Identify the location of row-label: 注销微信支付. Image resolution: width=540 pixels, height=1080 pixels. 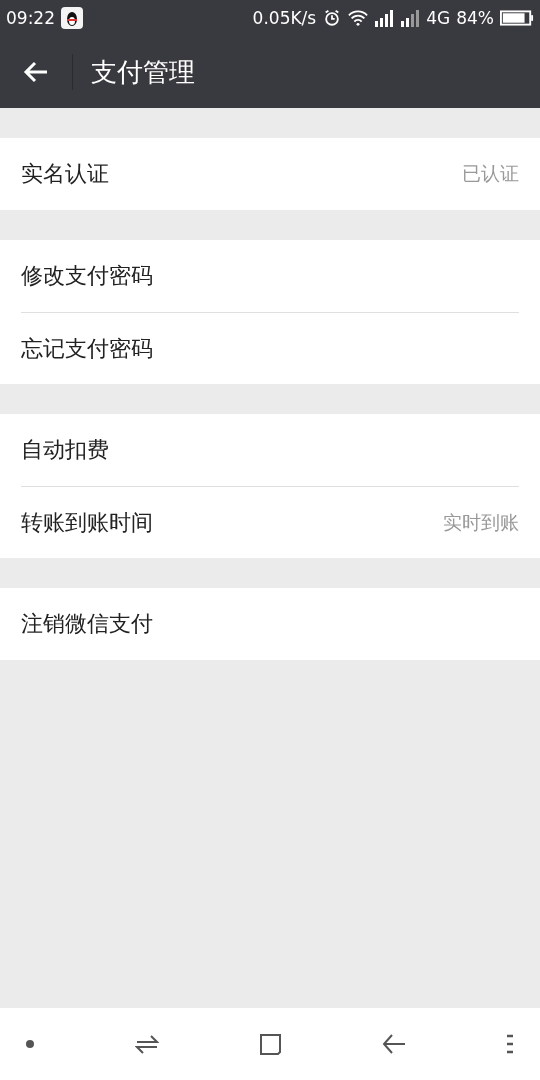
(87, 624).